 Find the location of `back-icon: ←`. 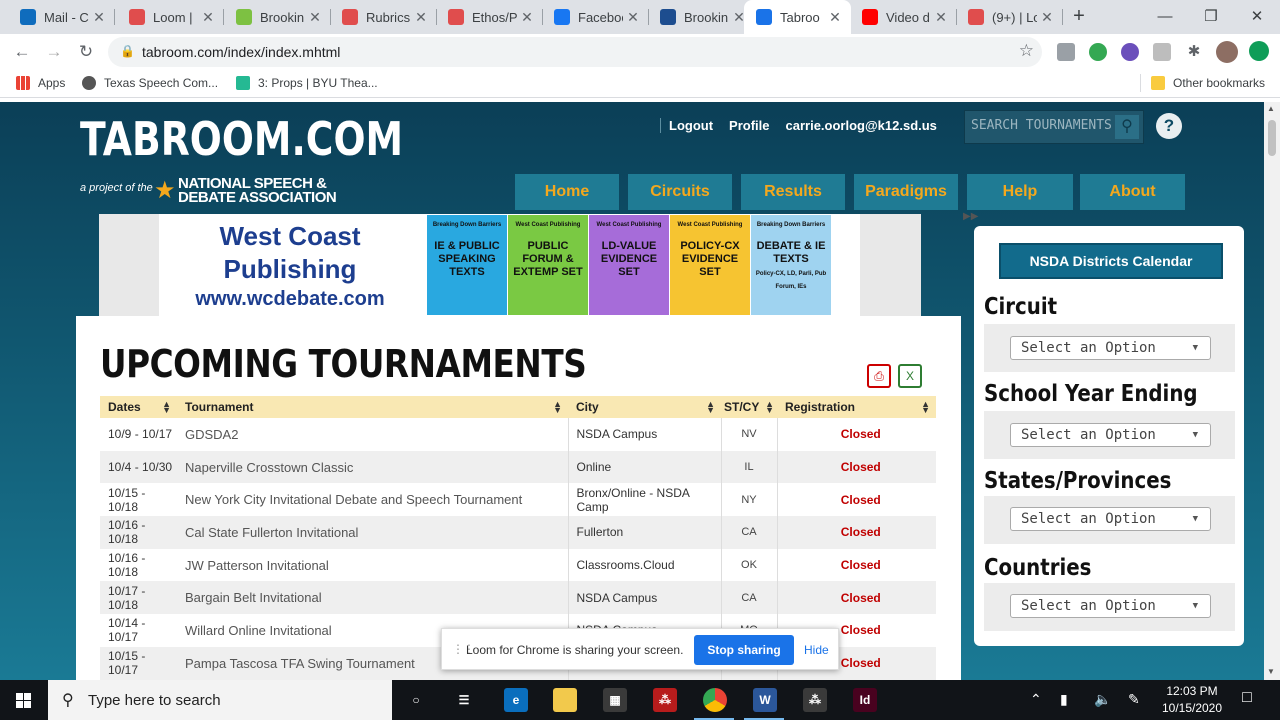

back-icon: ← is located at coordinates (22, 52).